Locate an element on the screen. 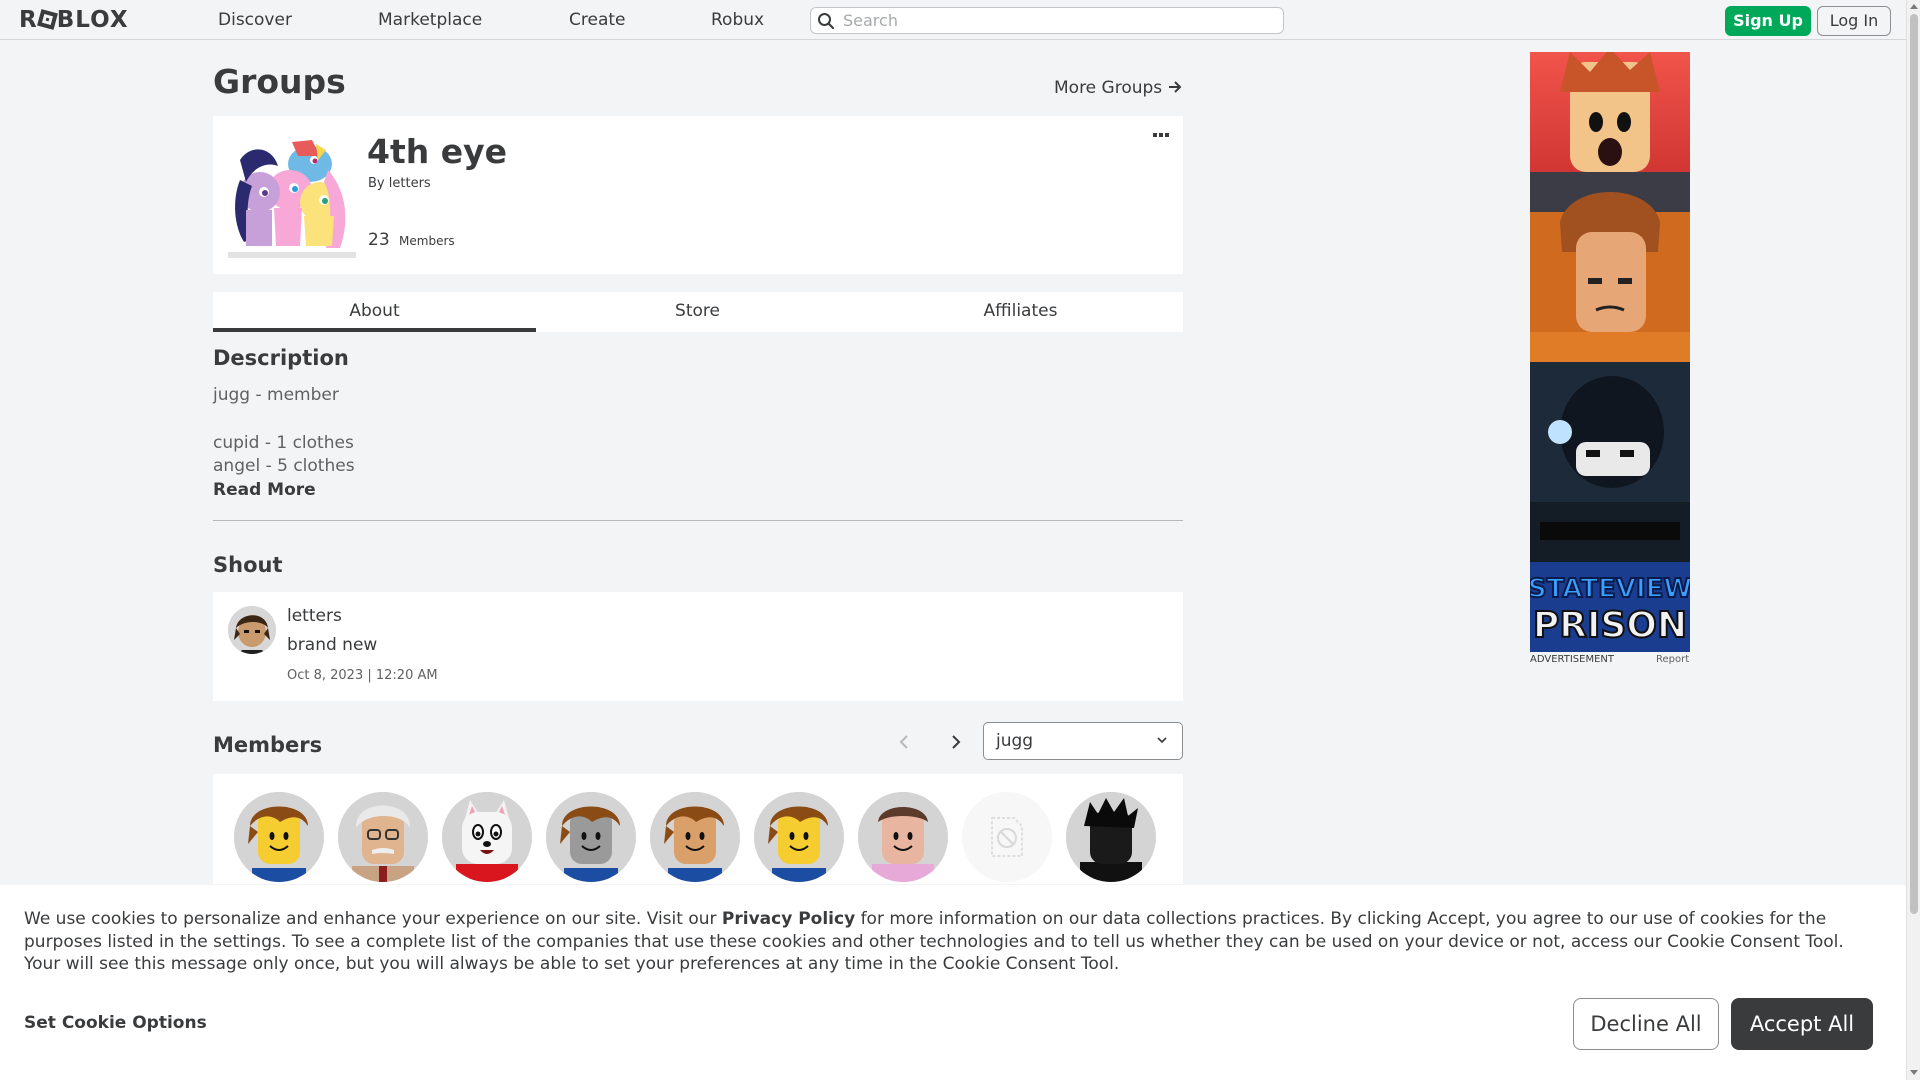 The width and height of the screenshot is (1920, 1080). shout-card: letters brand new Oct 8, 2023 | 12:20 AM is located at coordinates (698, 646).